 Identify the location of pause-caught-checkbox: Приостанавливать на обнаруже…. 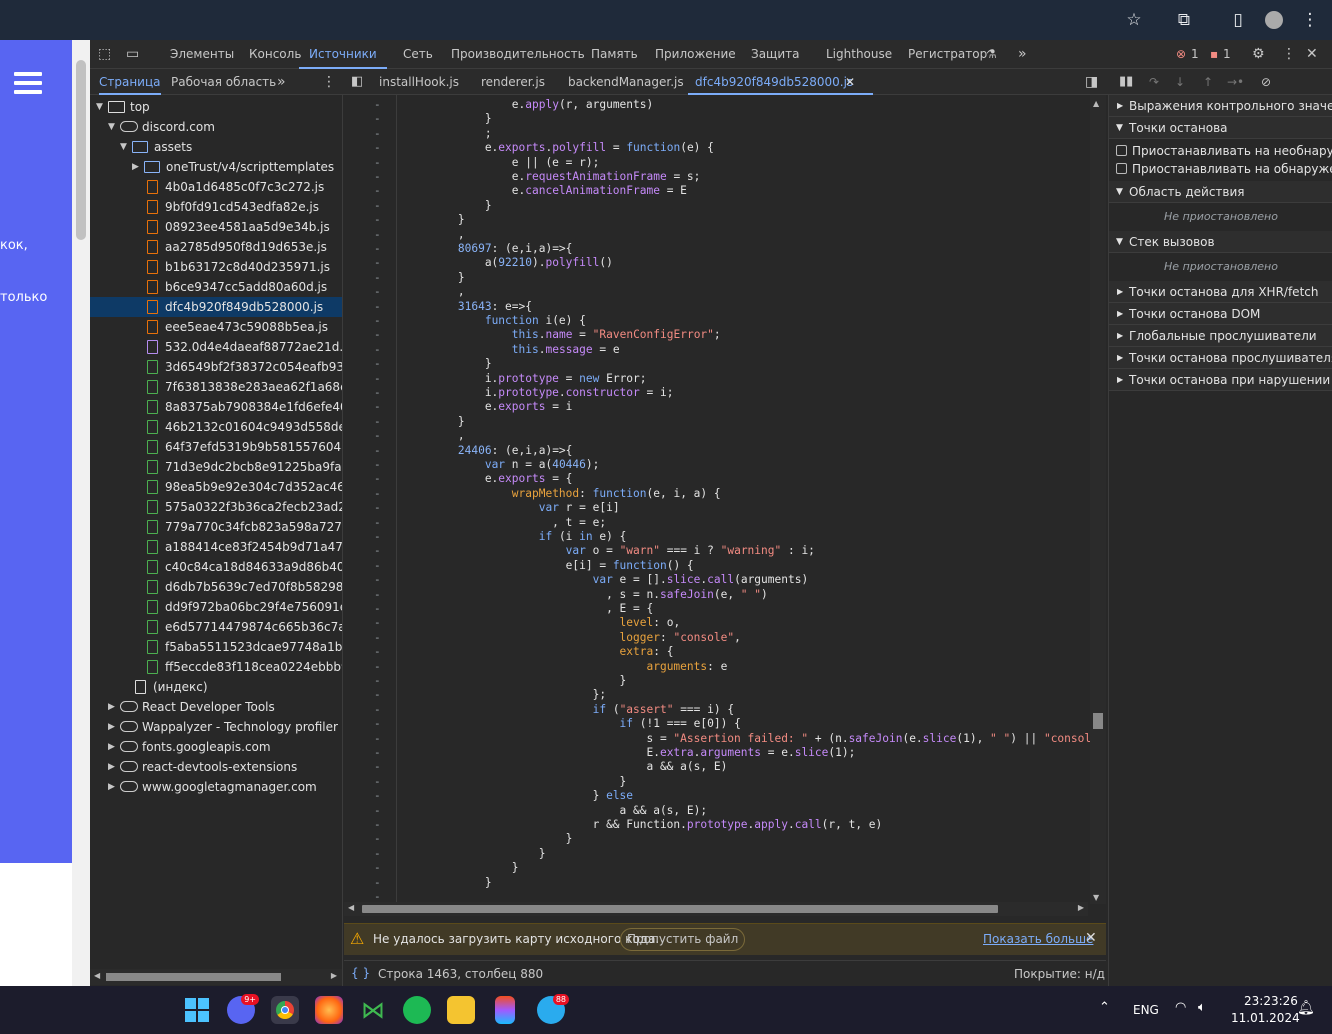
(1220, 169).